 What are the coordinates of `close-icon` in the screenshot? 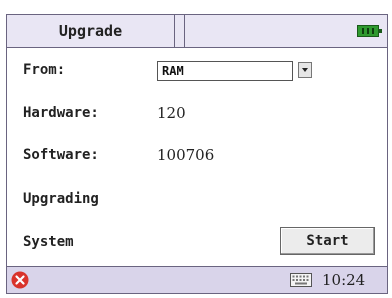 It's located at (20, 280).